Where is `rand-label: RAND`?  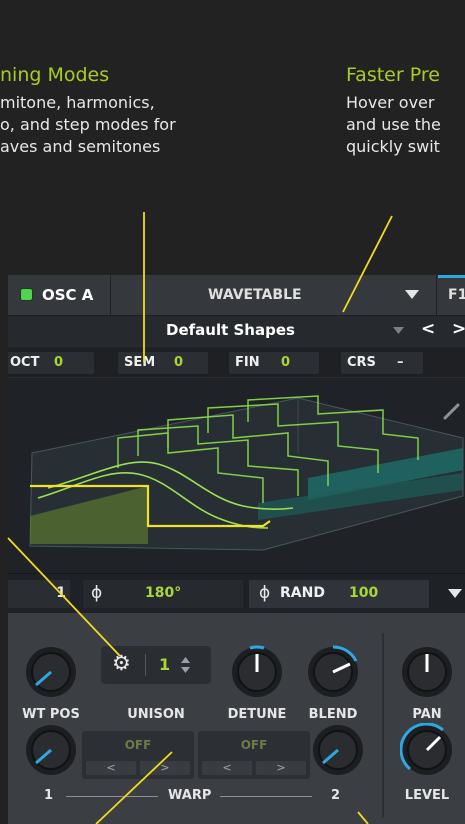 rand-label: RAND is located at coordinates (302, 593).